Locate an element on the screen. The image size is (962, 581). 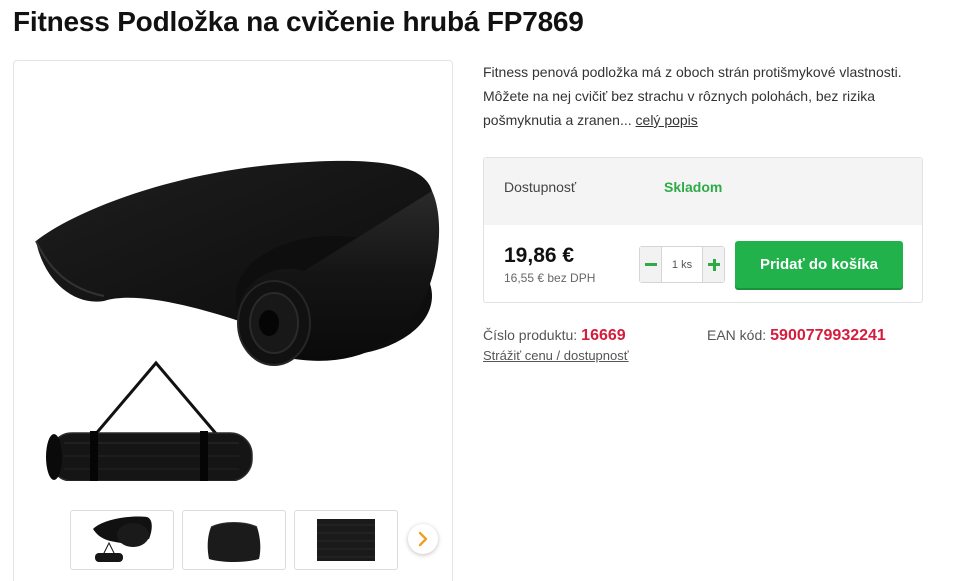
price-without-vat: 16,55 € bez DPH is located at coordinates (550, 278).